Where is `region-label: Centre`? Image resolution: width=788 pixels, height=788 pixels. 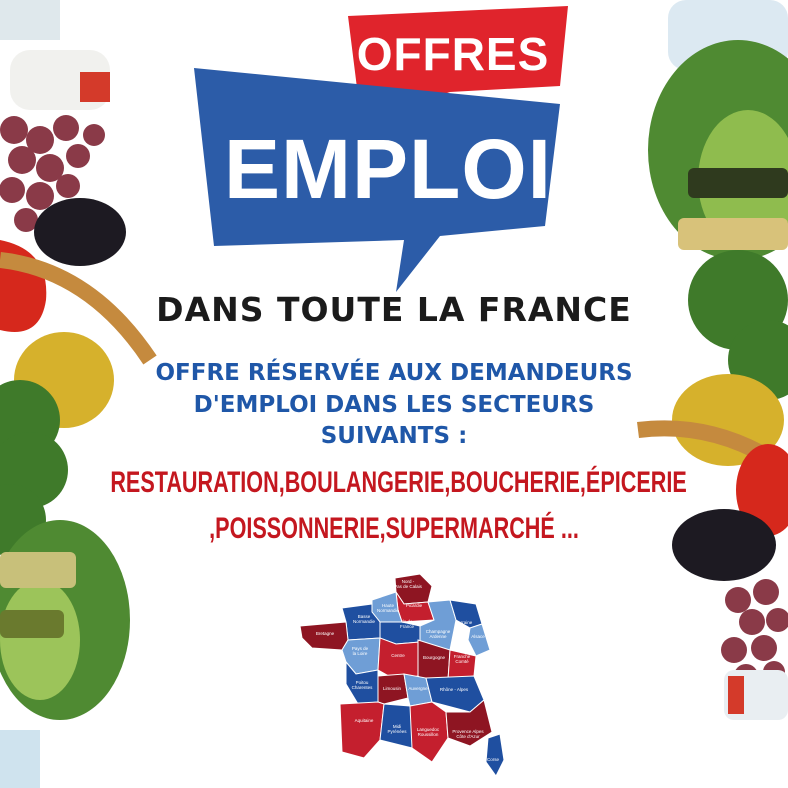
region-label: Centre is located at coordinates (398, 655).